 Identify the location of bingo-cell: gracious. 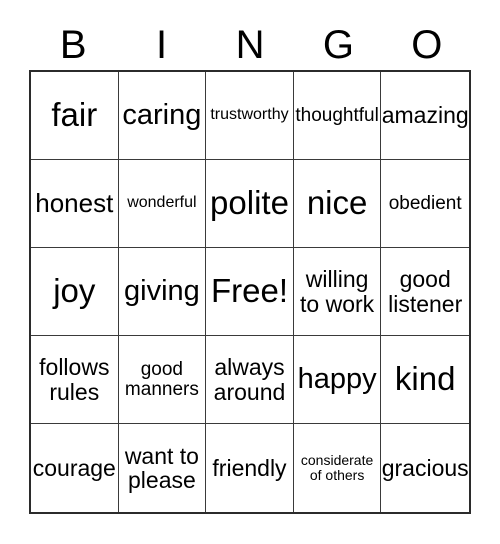
(425, 468).